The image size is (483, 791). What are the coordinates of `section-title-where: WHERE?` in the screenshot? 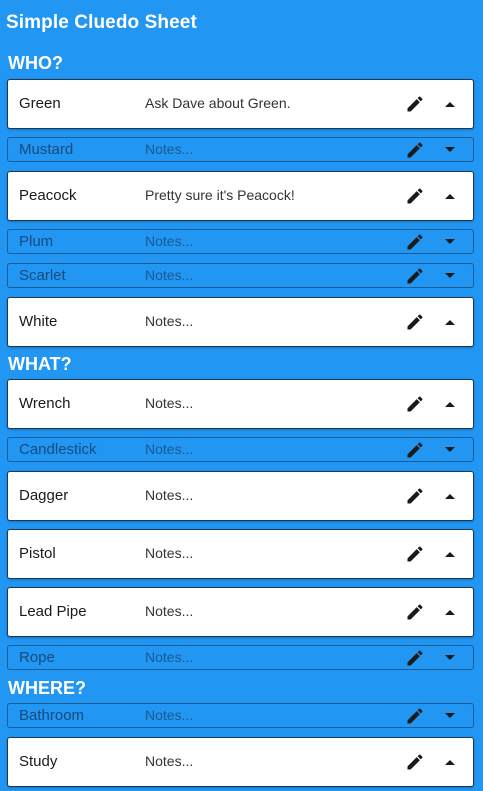 It's located at (47, 688).